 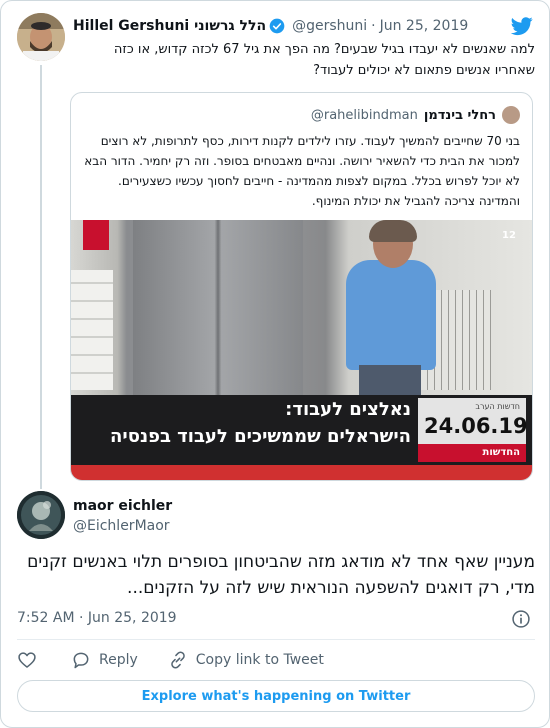 What do you see at coordinates (348, 409) in the screenshot?
I see `news-banner-line1: נאלצים לעבוד:` at bounding box center [348, 409].